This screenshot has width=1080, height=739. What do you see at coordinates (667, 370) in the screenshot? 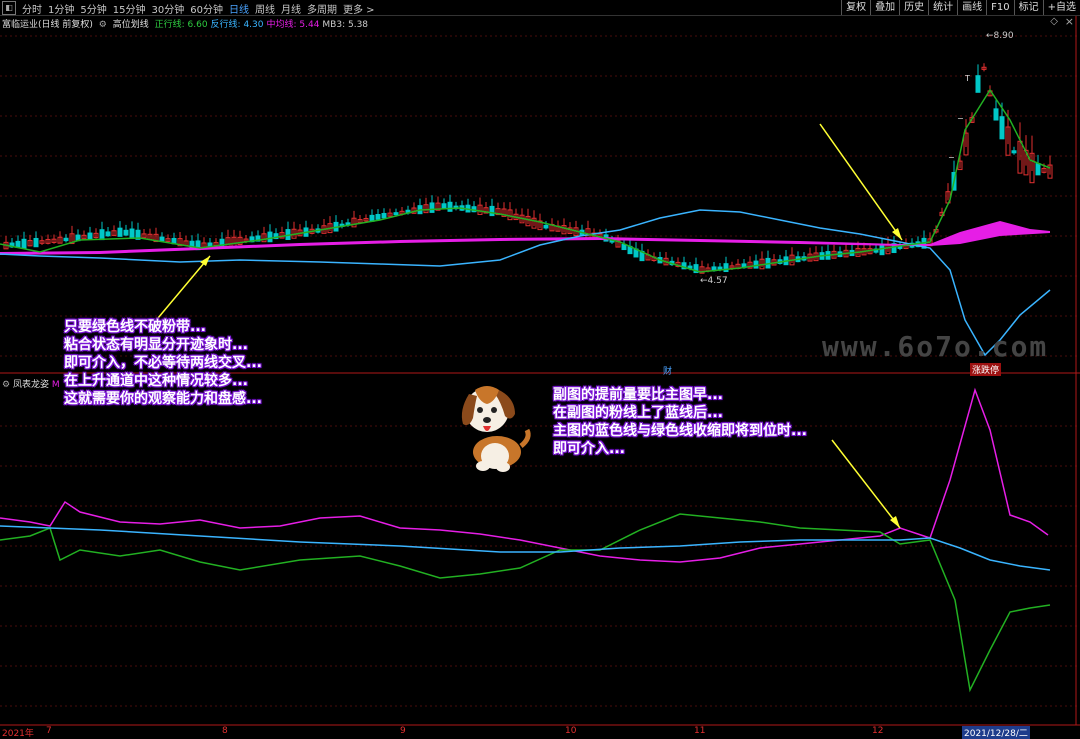
I see `cai-marker: 财` at bounding box center [667, 370].